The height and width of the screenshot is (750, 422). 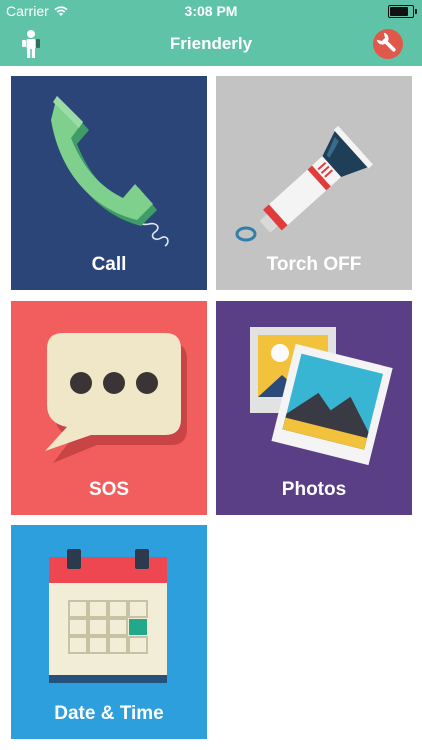 What do you see at coordinates (109, 713) in the screenshot?
I see `tile-label-date-time: Date & Time` at bounding box center [109, 713].